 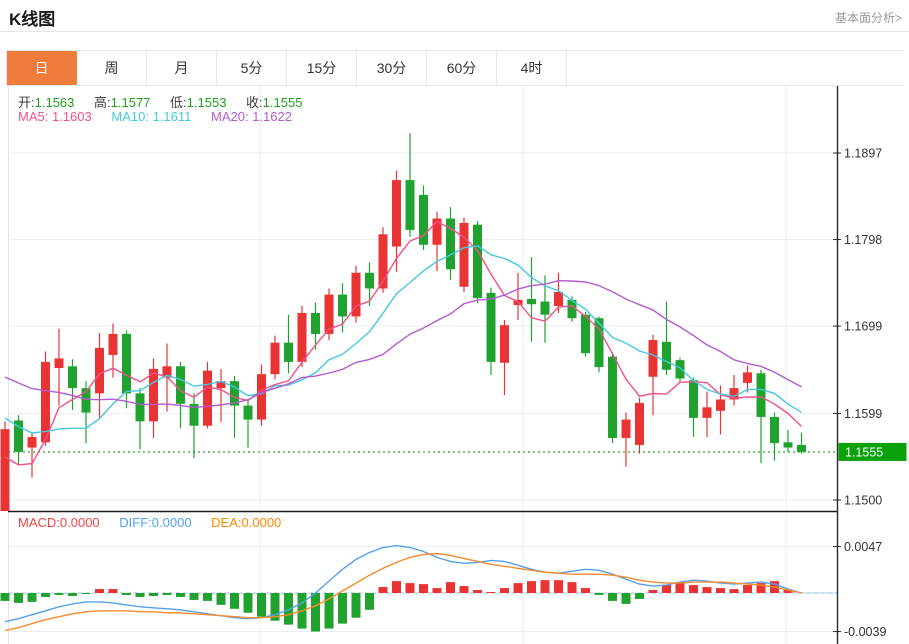 What do you see at coordinates (182, 68) in the screenshot?
I see `tab-月: 月` at bounding box center [182, 68].